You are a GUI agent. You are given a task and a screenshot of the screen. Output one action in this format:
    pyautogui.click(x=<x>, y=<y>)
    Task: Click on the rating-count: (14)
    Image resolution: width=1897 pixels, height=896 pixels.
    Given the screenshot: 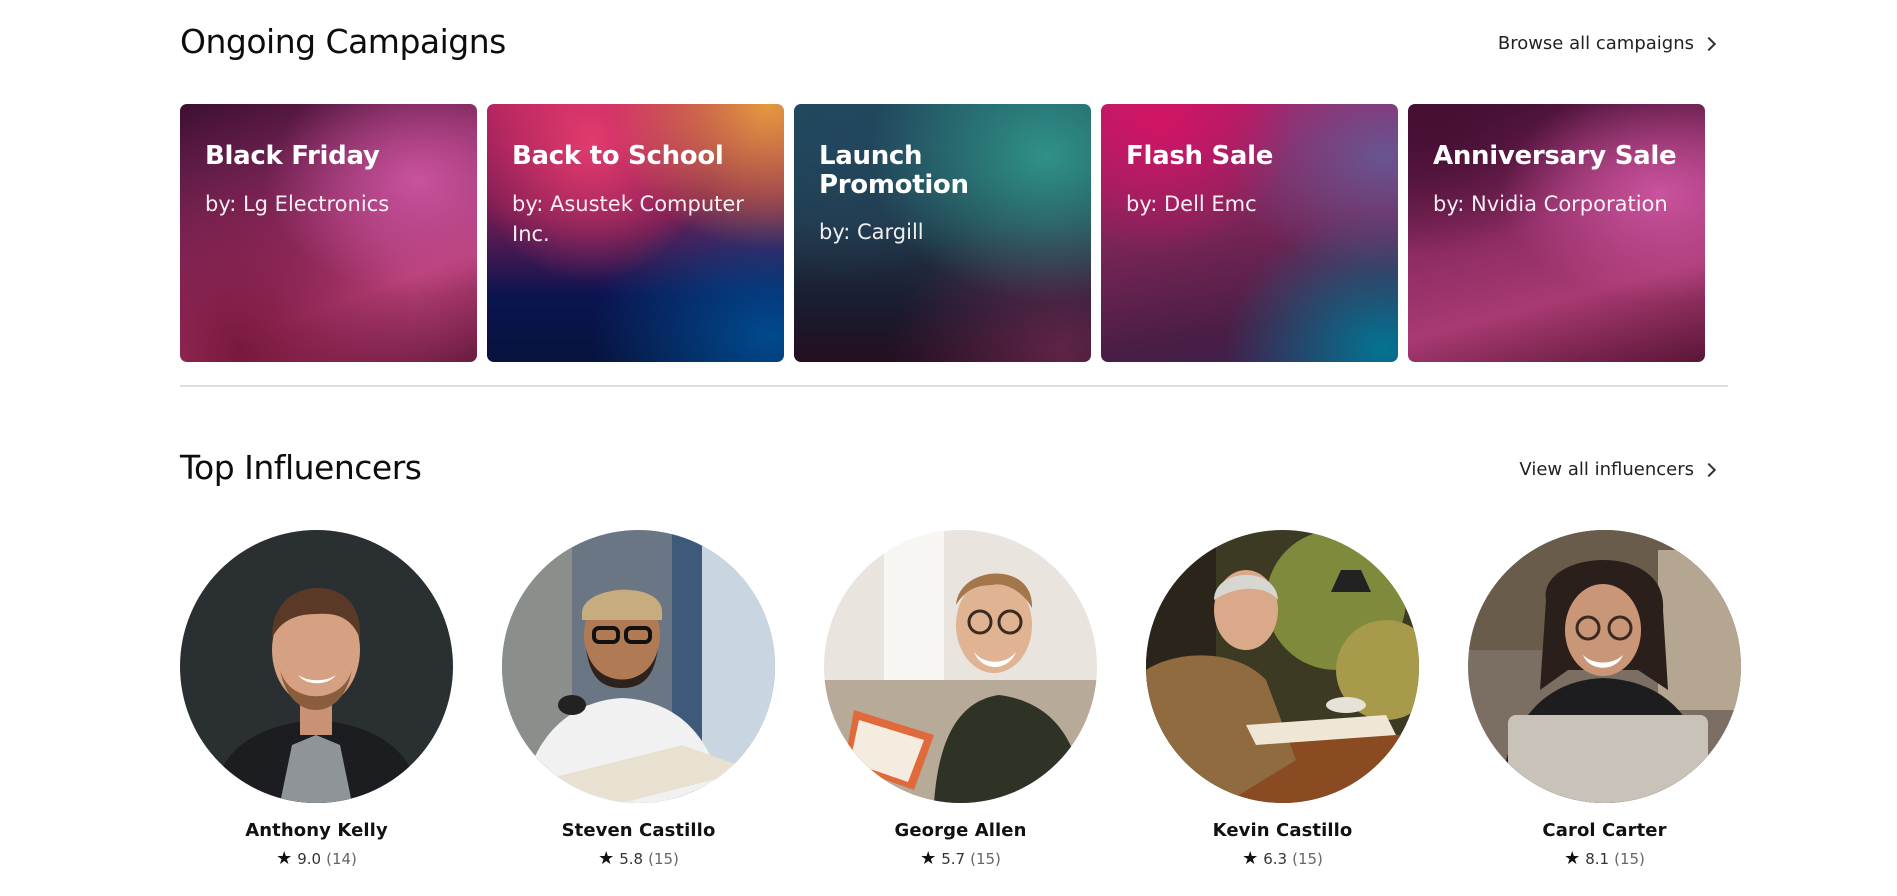 What is the action you would take?
    pyautogui.click(x=341, y=859)
    